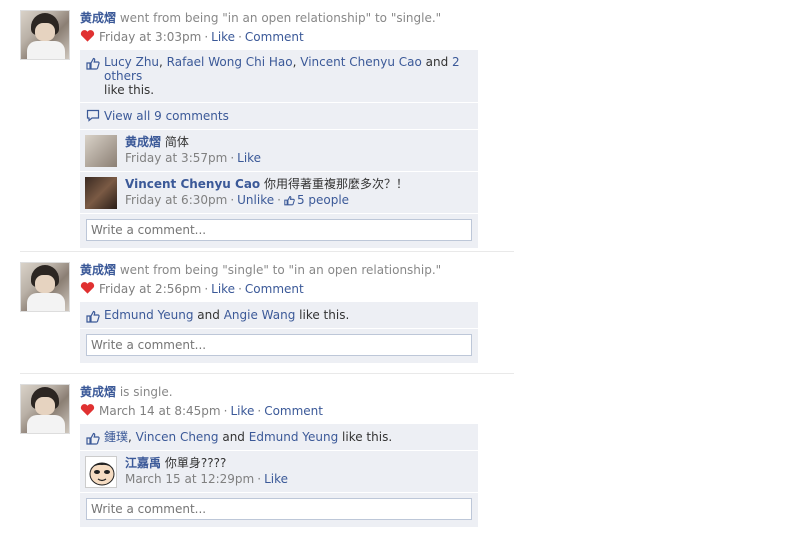 The height and width of the screenshot is (539, 800). Describe the element at coordinates (176, 142) in the screenshot. I see `comment-text: 简体` at that location.